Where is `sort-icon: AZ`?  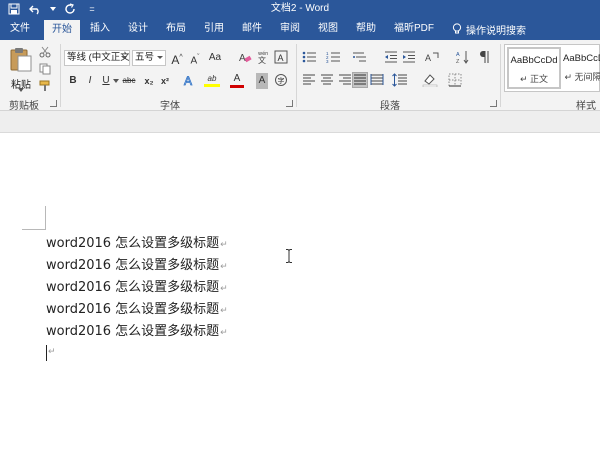 sort-icon: AZ is located at coordinates (463, 58).